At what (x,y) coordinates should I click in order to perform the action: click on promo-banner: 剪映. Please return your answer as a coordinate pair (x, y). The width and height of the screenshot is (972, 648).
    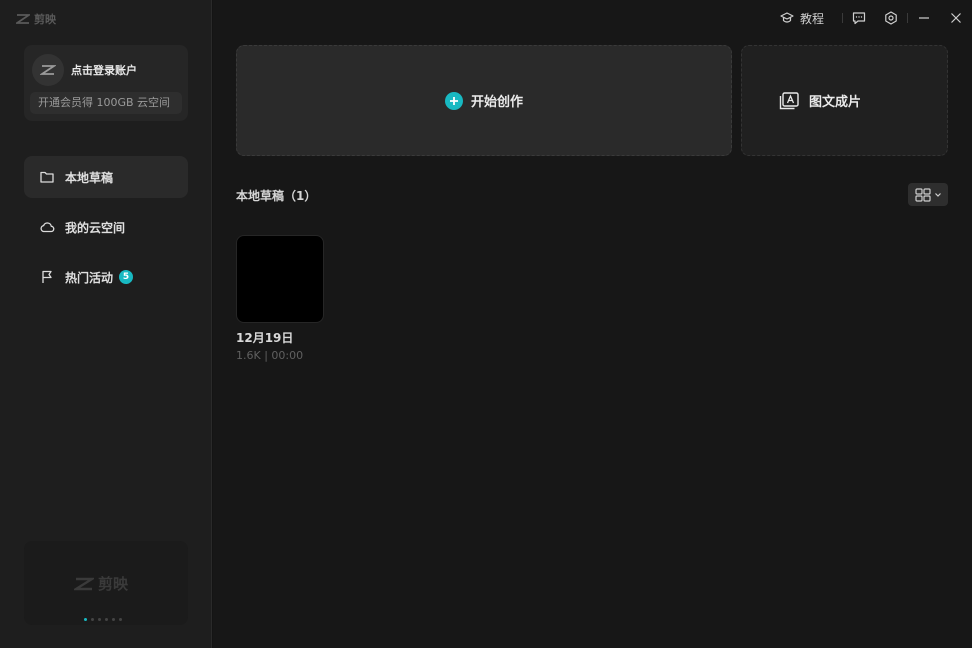
    Looking at the image, I should click on (106, 583).